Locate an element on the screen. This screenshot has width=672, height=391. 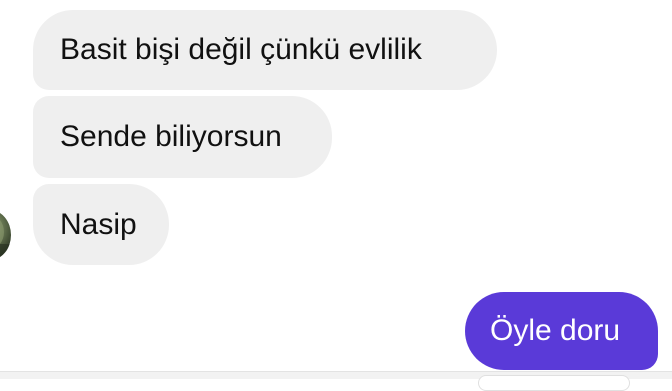
incoming-message-bubble: Nasip is located at coordinates (101, 224).